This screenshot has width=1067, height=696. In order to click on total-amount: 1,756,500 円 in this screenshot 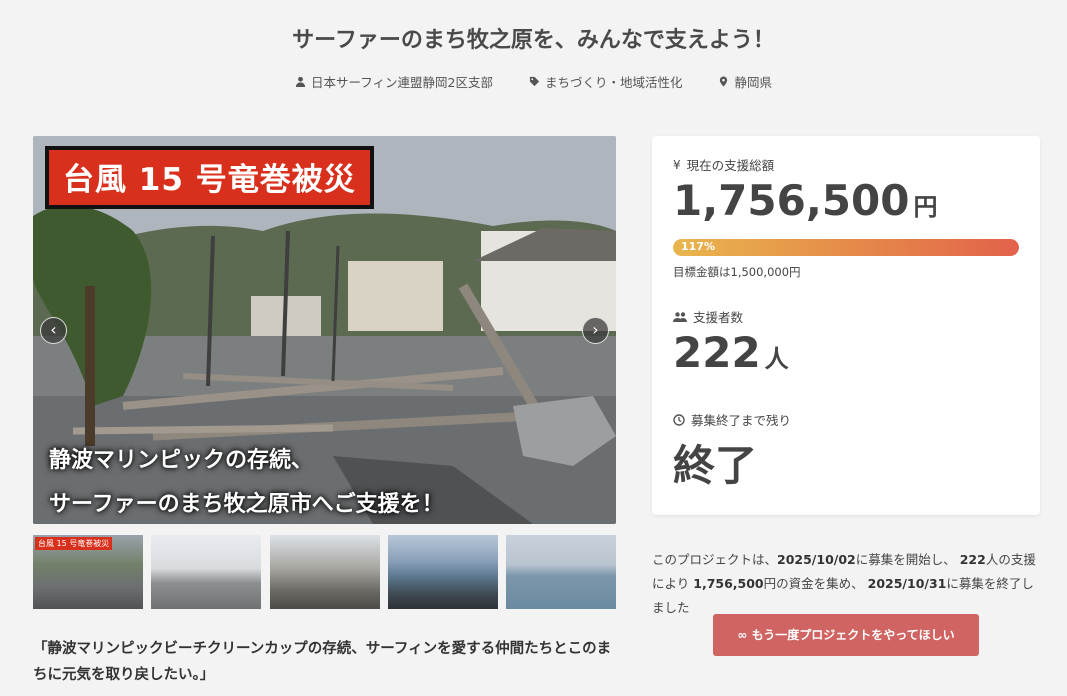, I will do `click(805, 200)`.